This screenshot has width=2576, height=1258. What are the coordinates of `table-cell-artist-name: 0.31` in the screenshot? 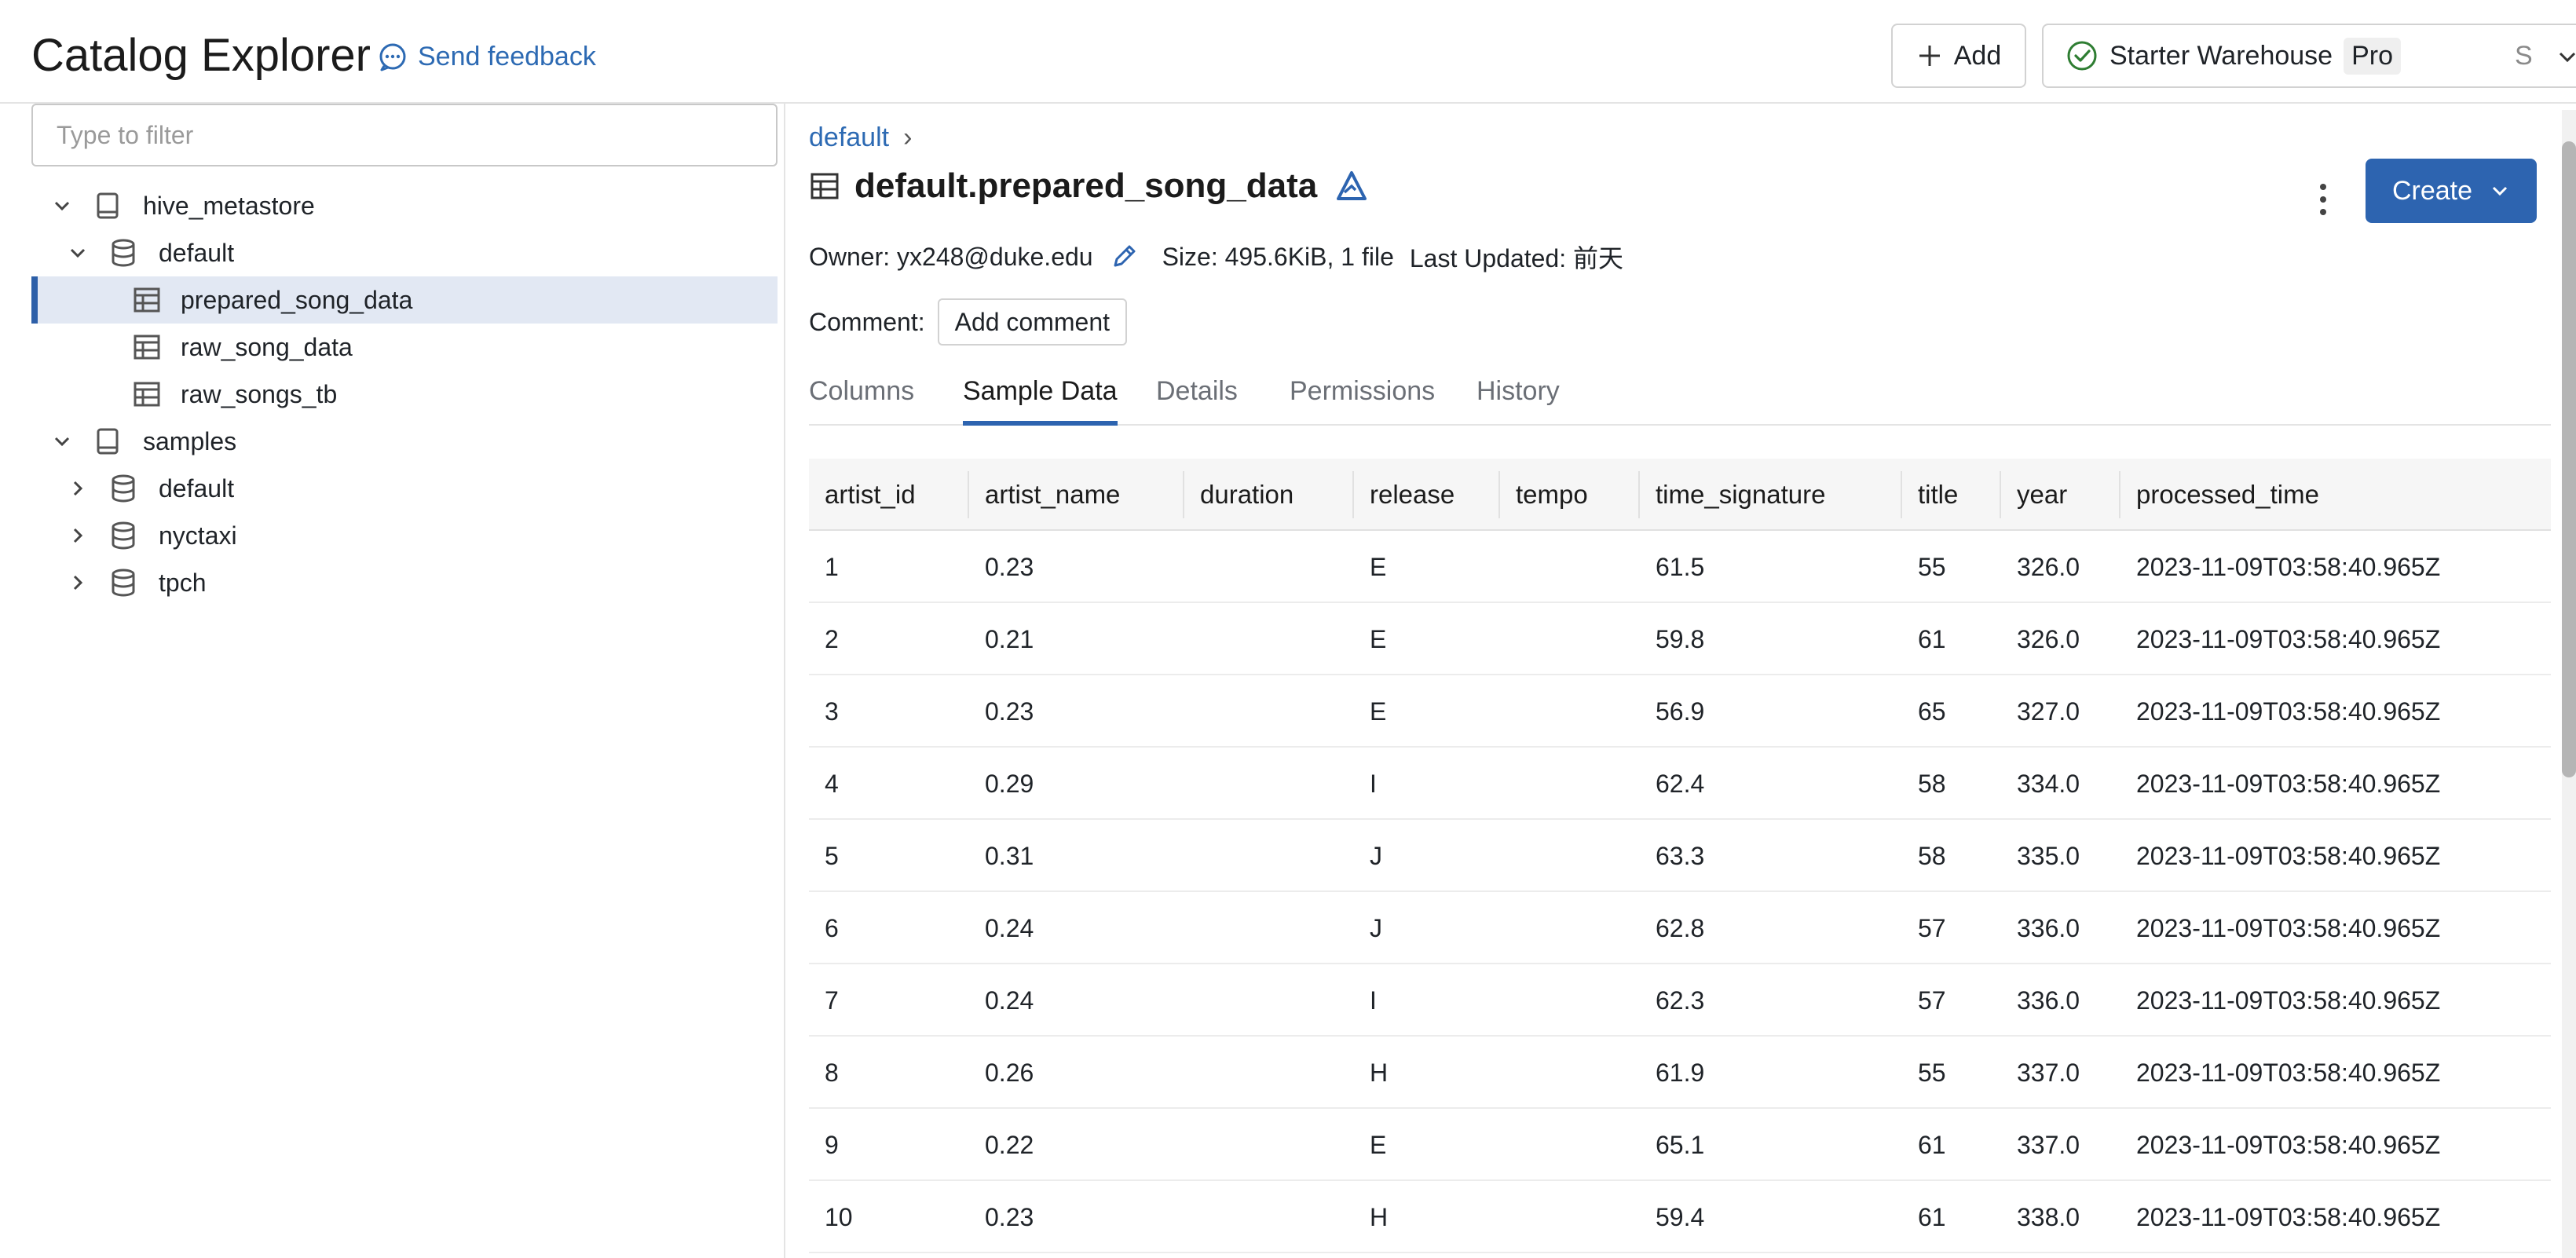 It's located at (1010, 856).